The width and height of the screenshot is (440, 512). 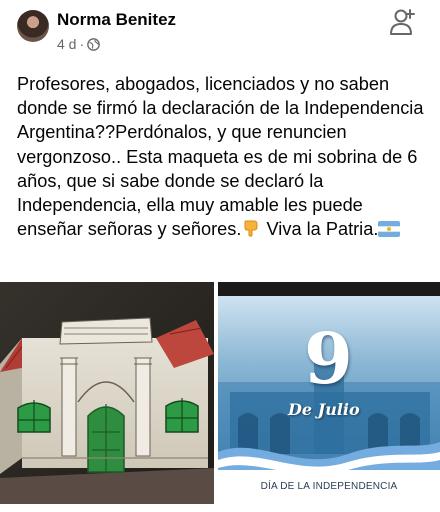 What do you see at coordinates (324, 409) in the screenshot?
I see `date-month: De Julio` at bounding box center [324, 409].